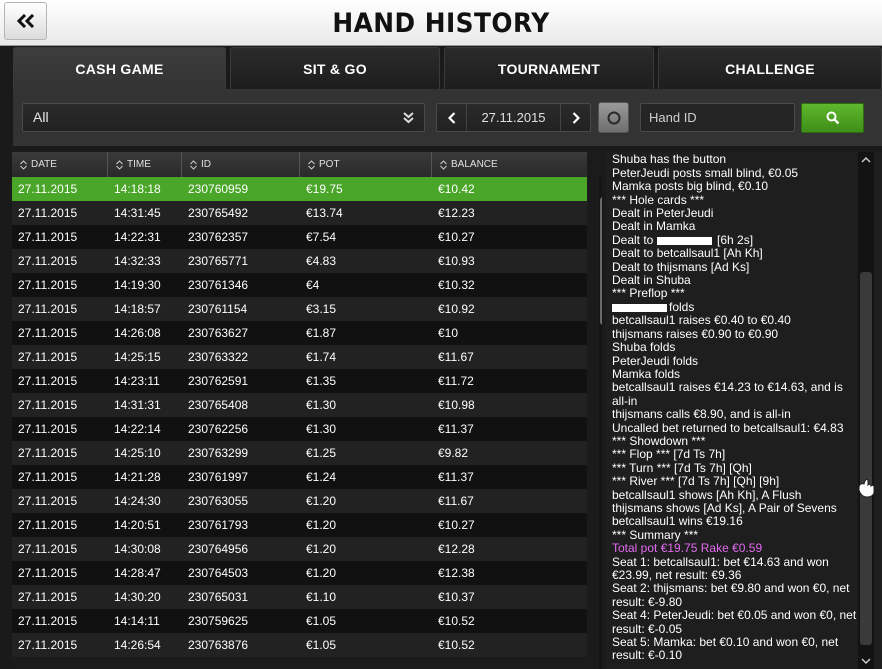 Image resolution: width=882 pixels, height=669 pixels. Describe the element at coordinates (705, 172) in the screenshot. I see `log-line-text: PeterJeudi posts small blind, €0.05` at that location.